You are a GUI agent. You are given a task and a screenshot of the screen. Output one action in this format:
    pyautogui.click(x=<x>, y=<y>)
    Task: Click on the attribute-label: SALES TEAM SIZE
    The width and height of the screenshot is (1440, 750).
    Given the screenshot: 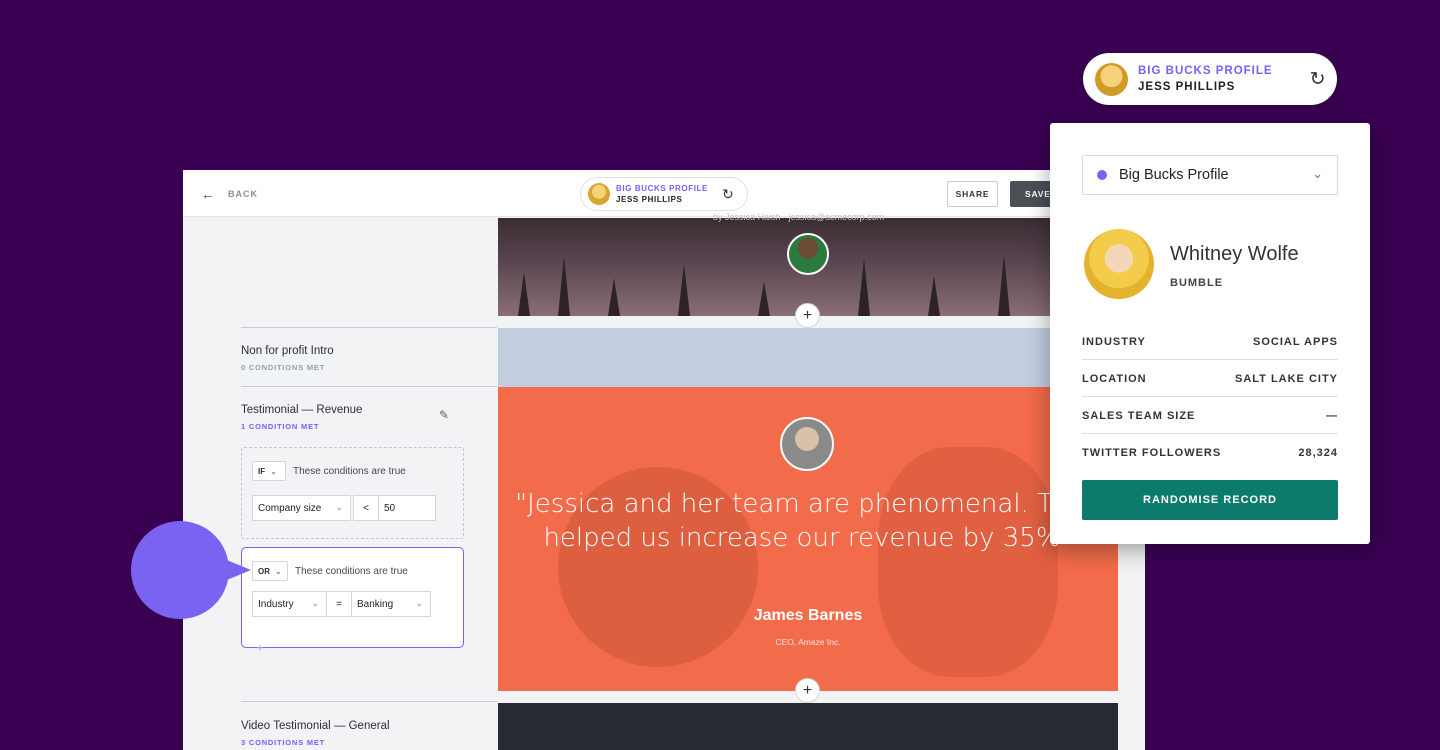 What is the action you would take?
    pyautogui.click(x=1139, y=415)
    